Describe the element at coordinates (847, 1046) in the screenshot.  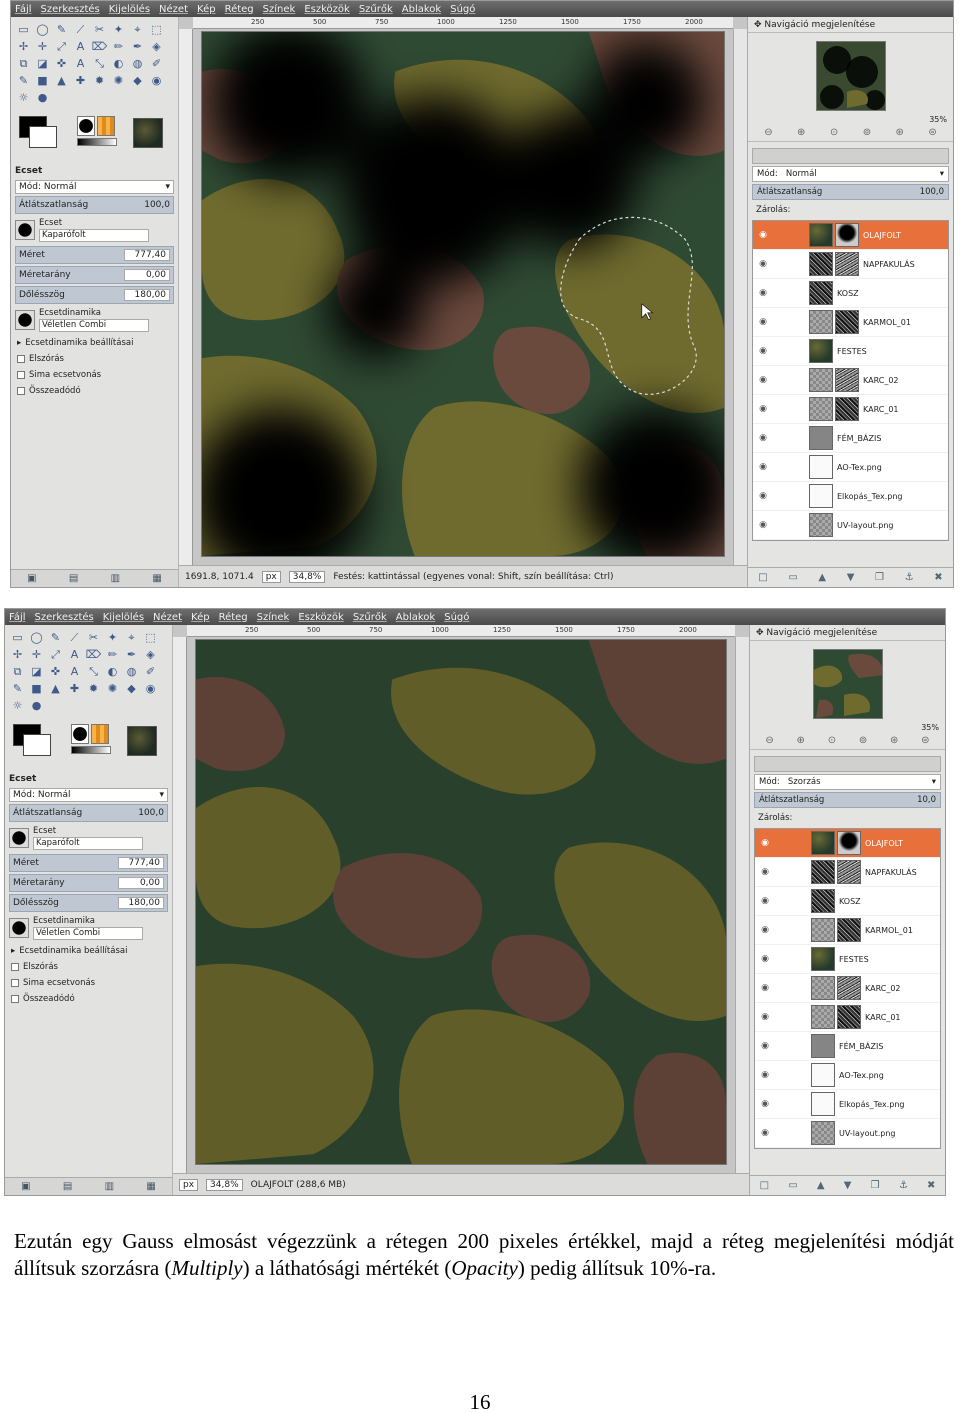
I see `layer-row: ◉ FÉM_BÁZIS` at that location.